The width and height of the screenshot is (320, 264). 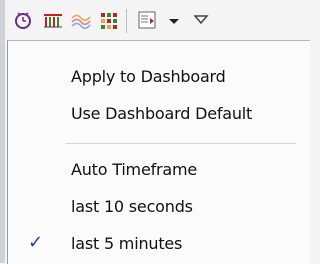 I want to click on menu-item-apply-to-dashboard: Apply to Dashboard, so click(x=159, y=77).